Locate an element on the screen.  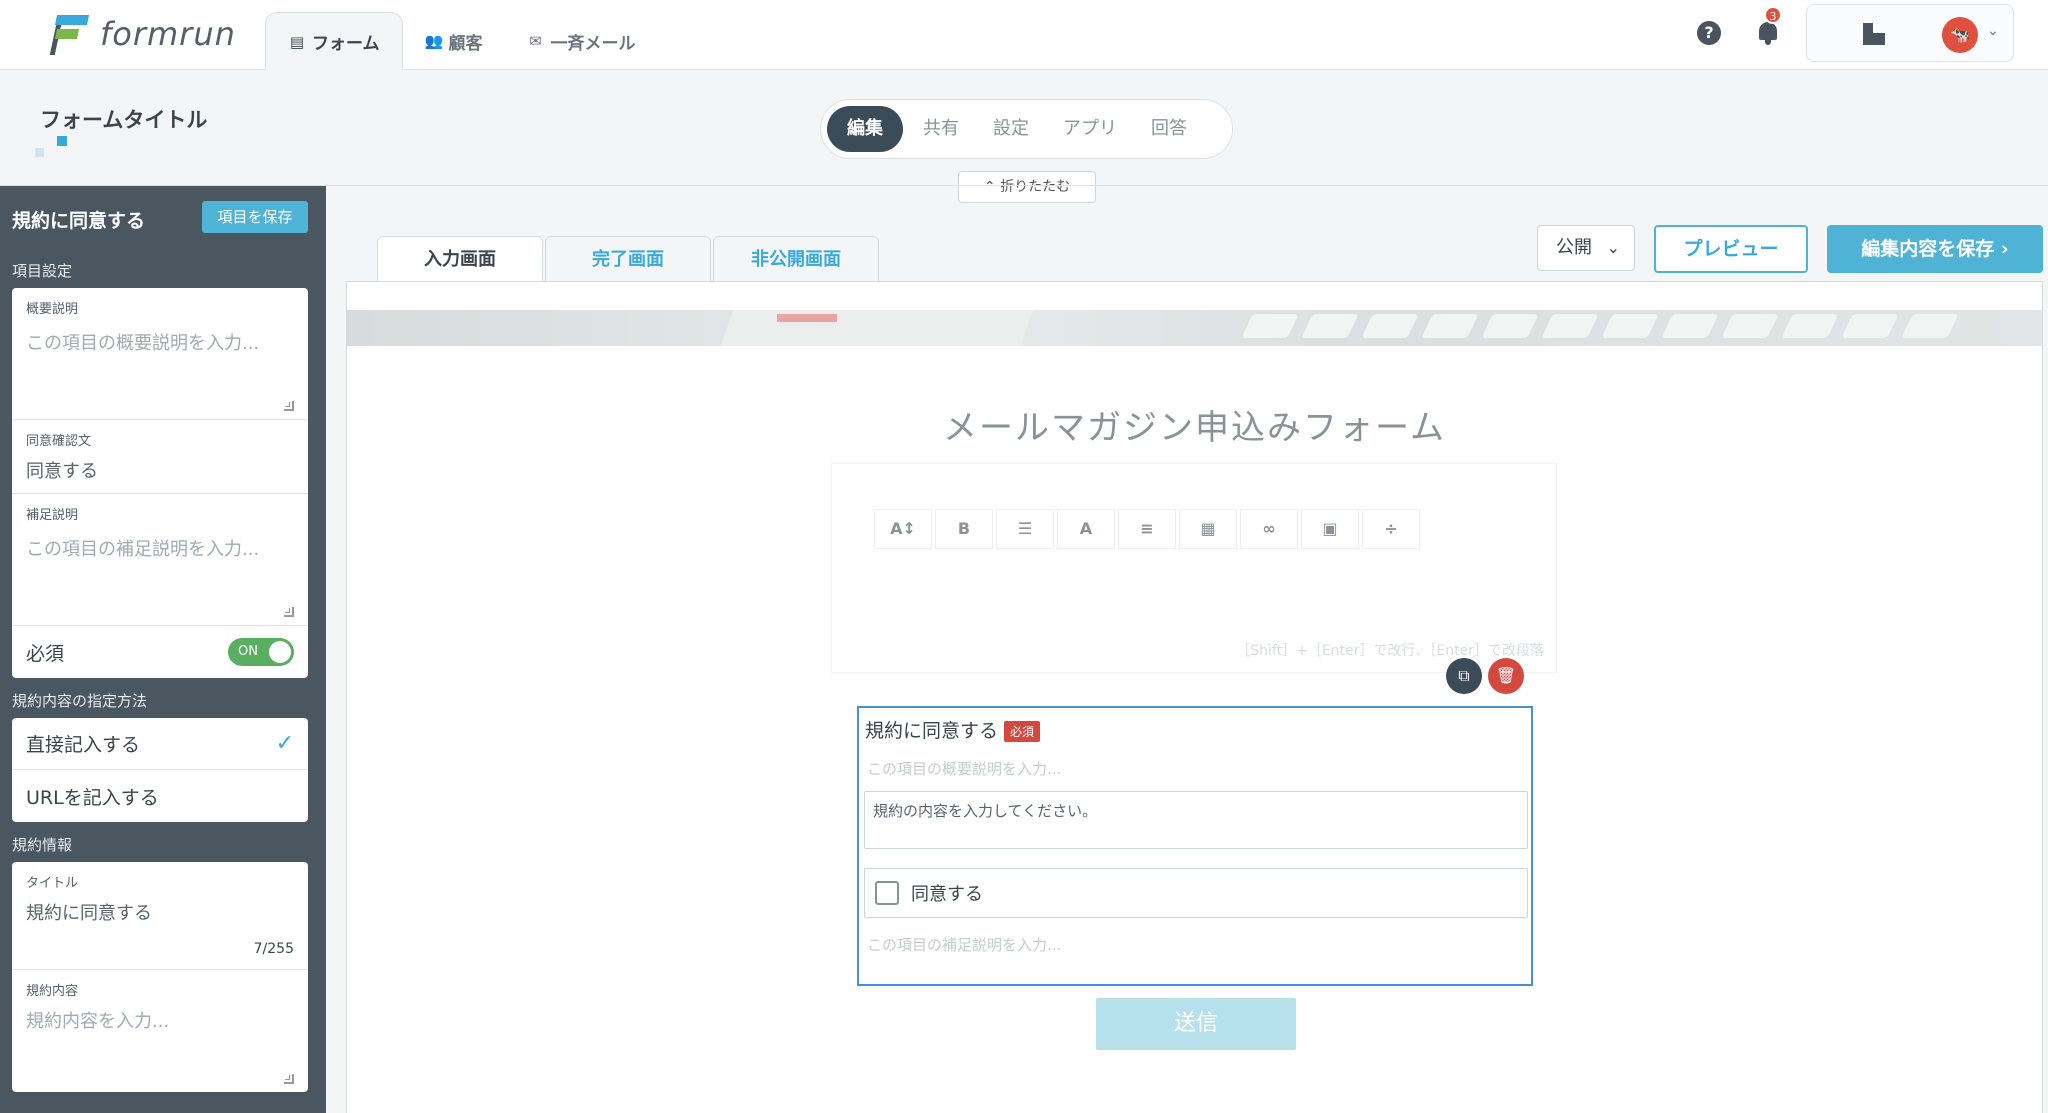
agree-checkbox is located at coordinates (887, 893).